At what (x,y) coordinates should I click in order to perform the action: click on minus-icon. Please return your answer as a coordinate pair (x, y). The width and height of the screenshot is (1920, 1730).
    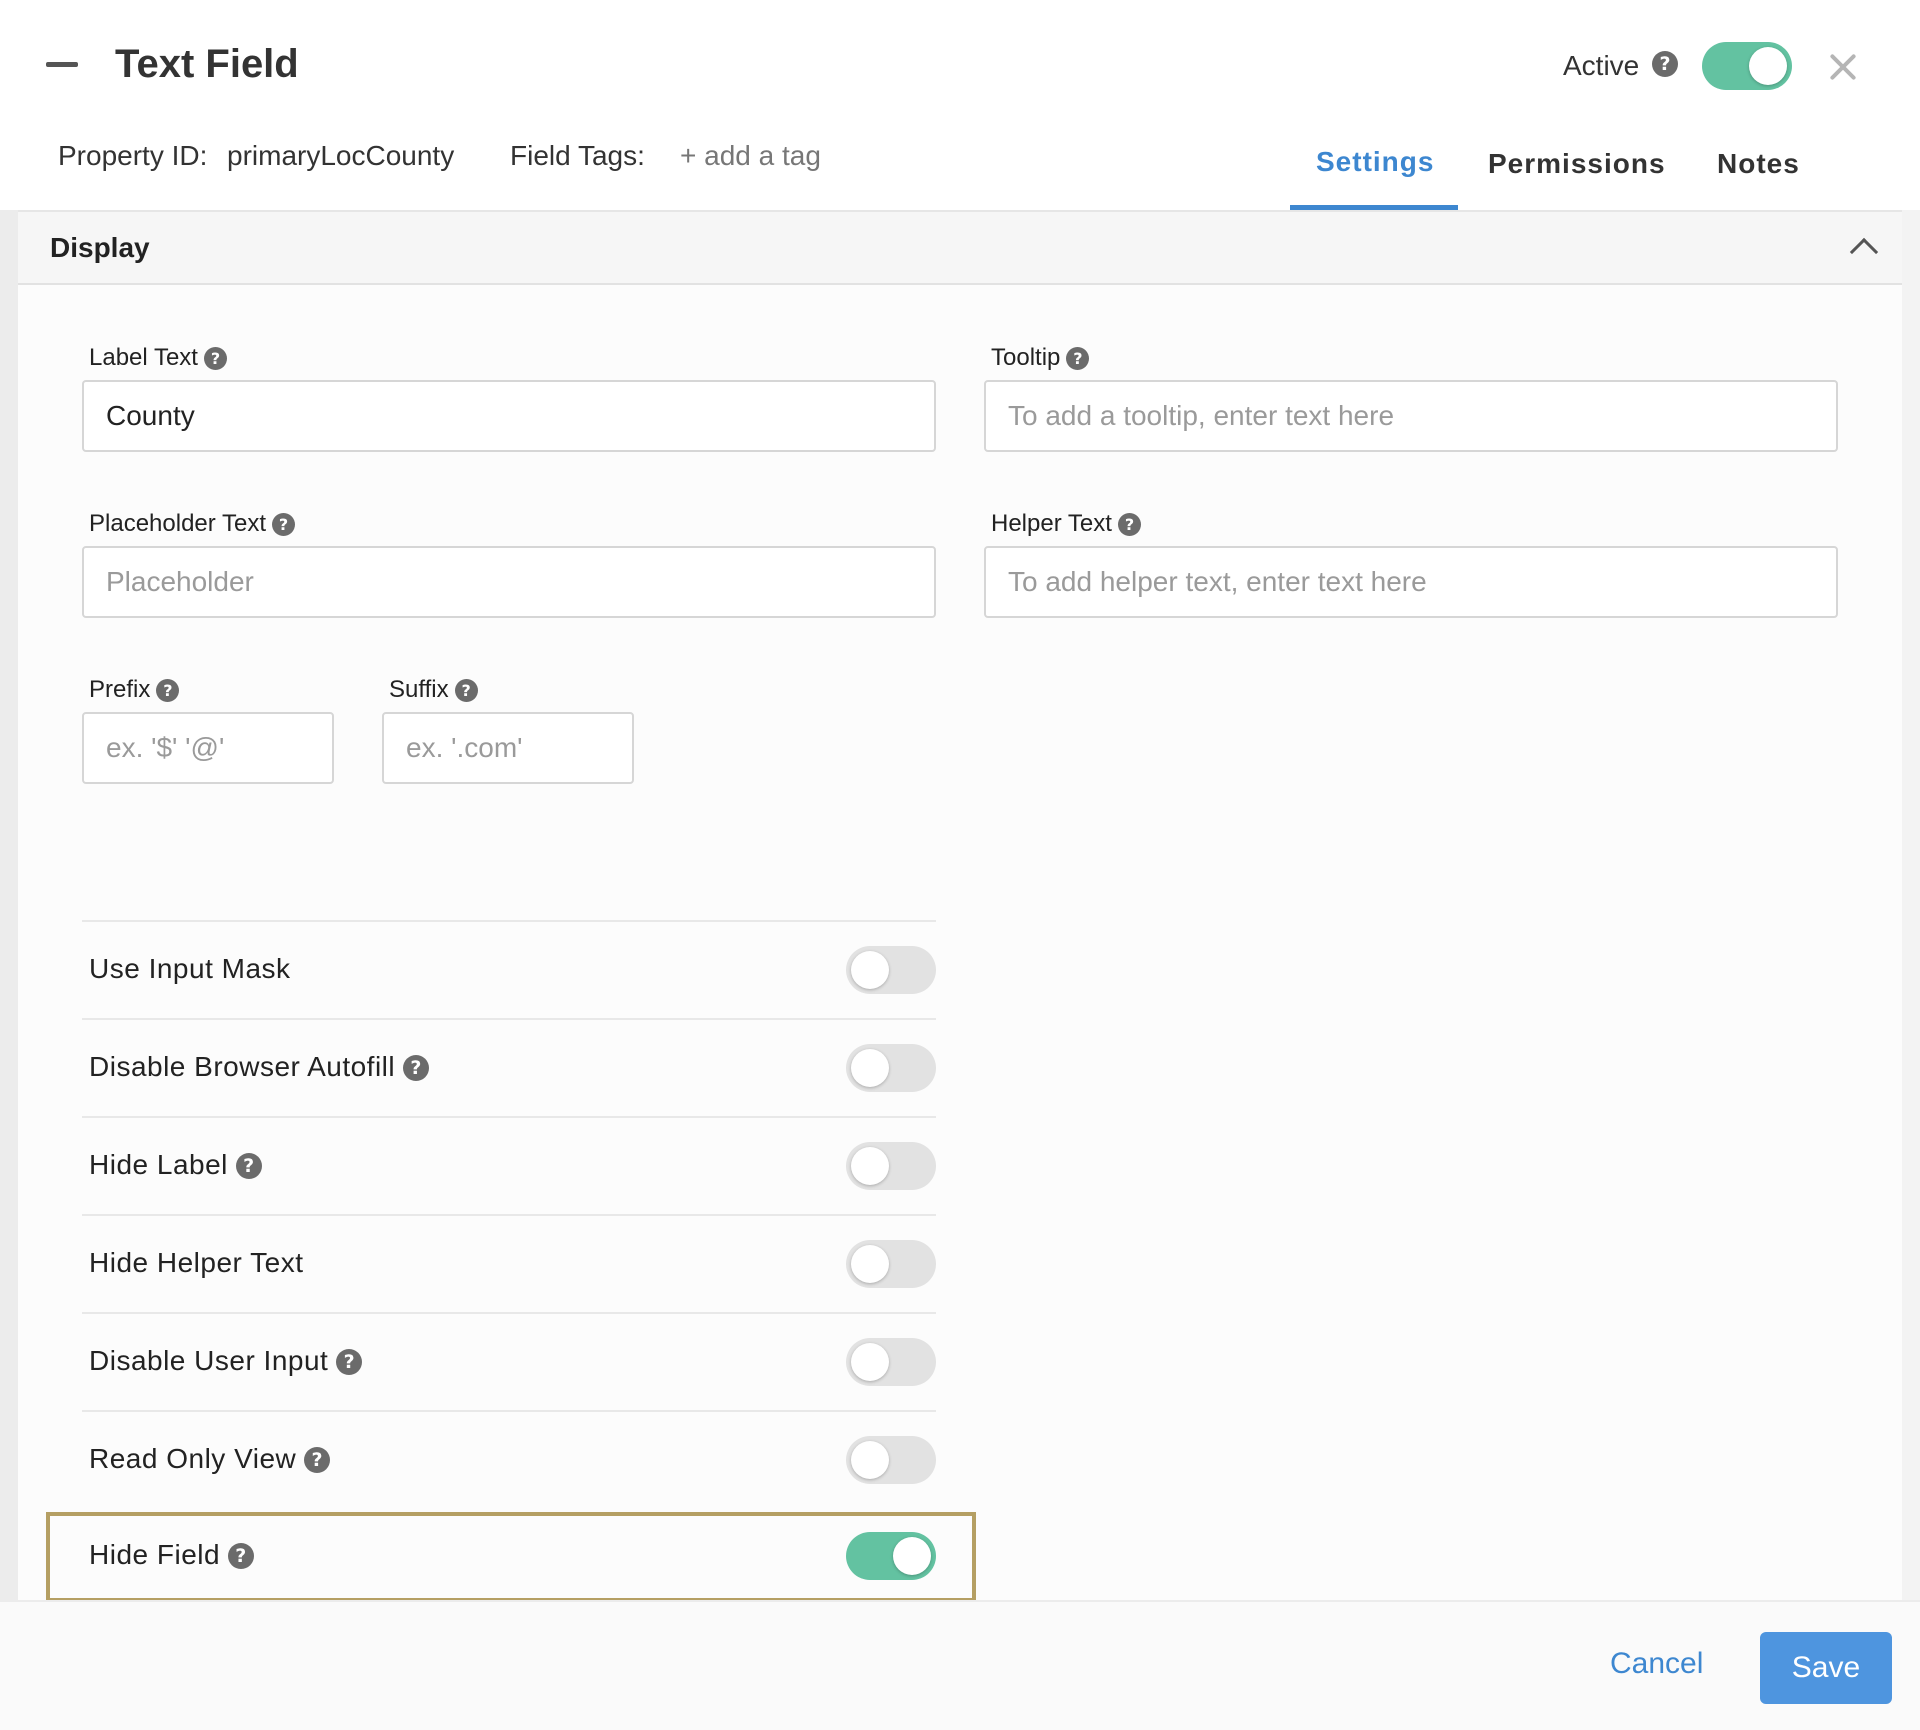
    Looking at the image, I should click on (62, 64).